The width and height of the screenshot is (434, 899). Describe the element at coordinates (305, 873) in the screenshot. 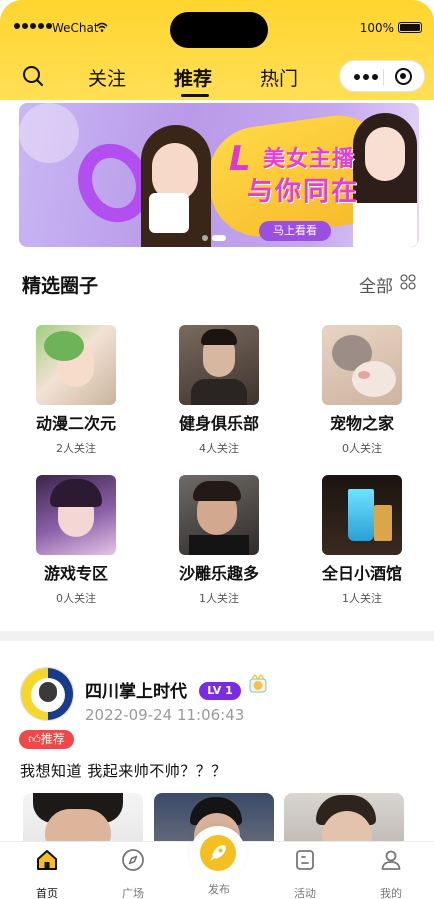

I see `tab-activity: 活动` at that location.